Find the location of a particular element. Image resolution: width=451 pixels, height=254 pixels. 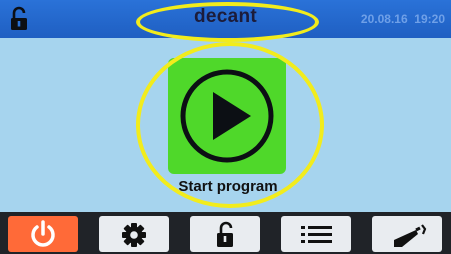

decant-bottle-icon is located at coordinates (410, 235).